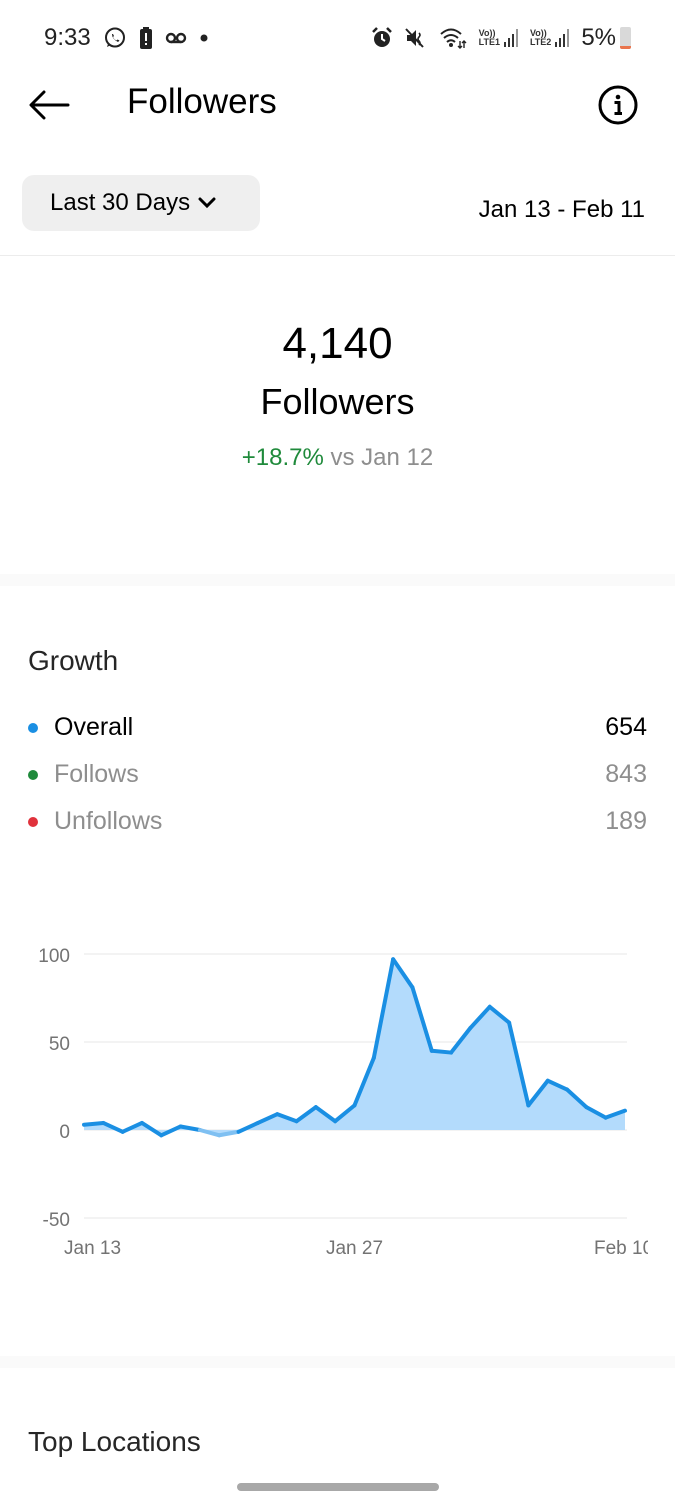  I want to click on back-button, so click(49, 105).